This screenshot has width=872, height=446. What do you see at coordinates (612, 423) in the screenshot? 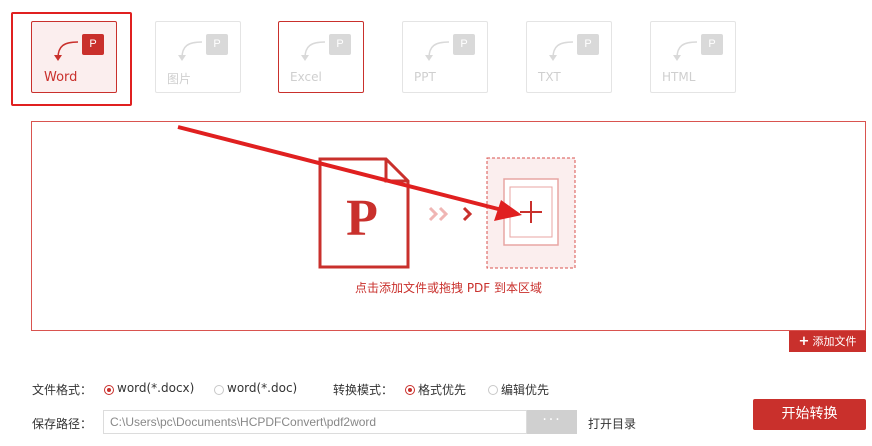
I see `open-directory-link: 打开目录` at bounding box center [612, 423].